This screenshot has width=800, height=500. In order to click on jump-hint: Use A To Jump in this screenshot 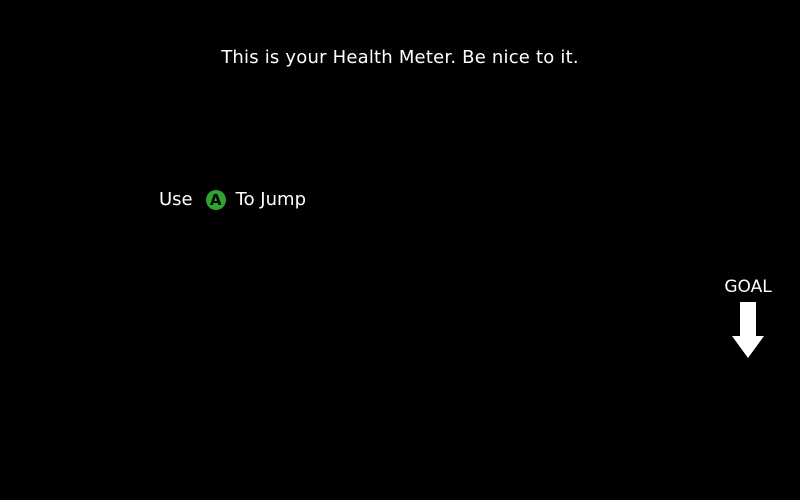, I will do `click(232, 200)`.